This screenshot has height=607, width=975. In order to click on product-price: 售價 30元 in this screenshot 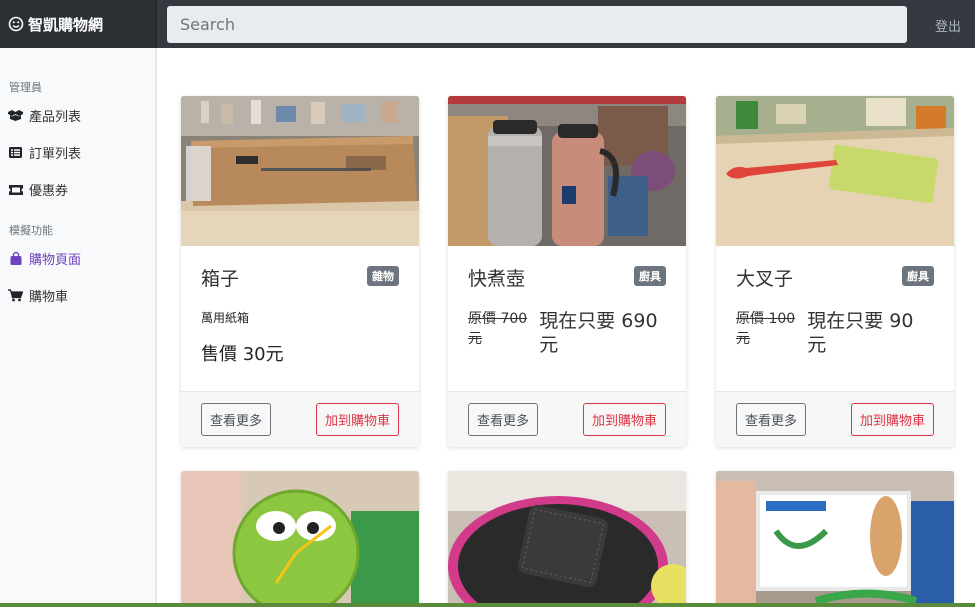, I will do `click(242, 354)`.